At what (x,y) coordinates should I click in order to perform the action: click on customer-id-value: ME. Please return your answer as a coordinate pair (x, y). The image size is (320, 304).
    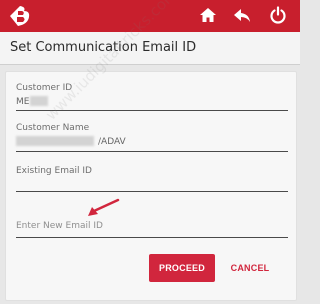
    Looking at the image, I should click on (23, 102).